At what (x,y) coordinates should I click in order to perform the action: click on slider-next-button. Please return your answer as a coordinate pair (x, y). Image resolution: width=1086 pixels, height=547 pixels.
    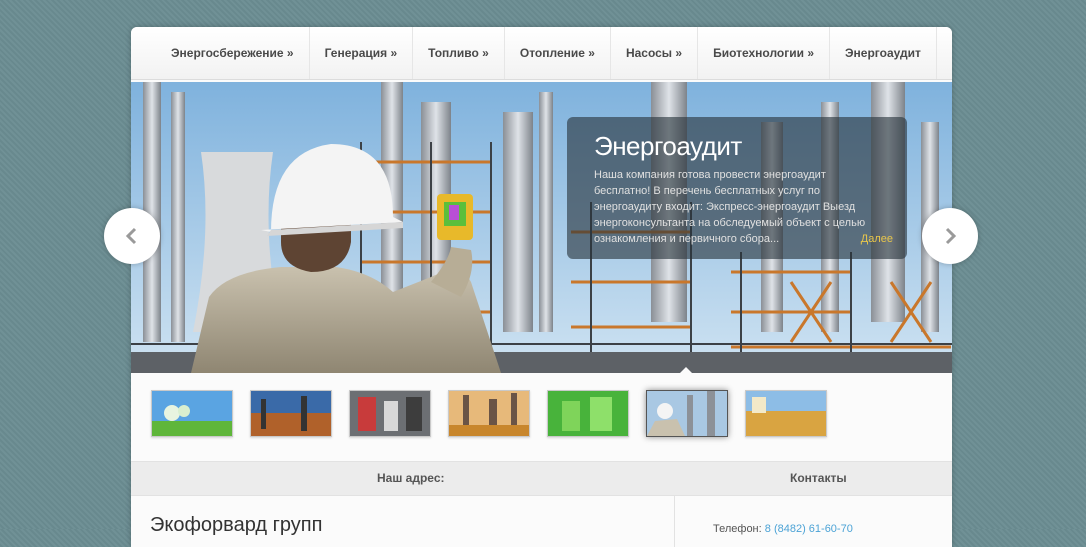
    Looking at the image, I should click on (950, 236).